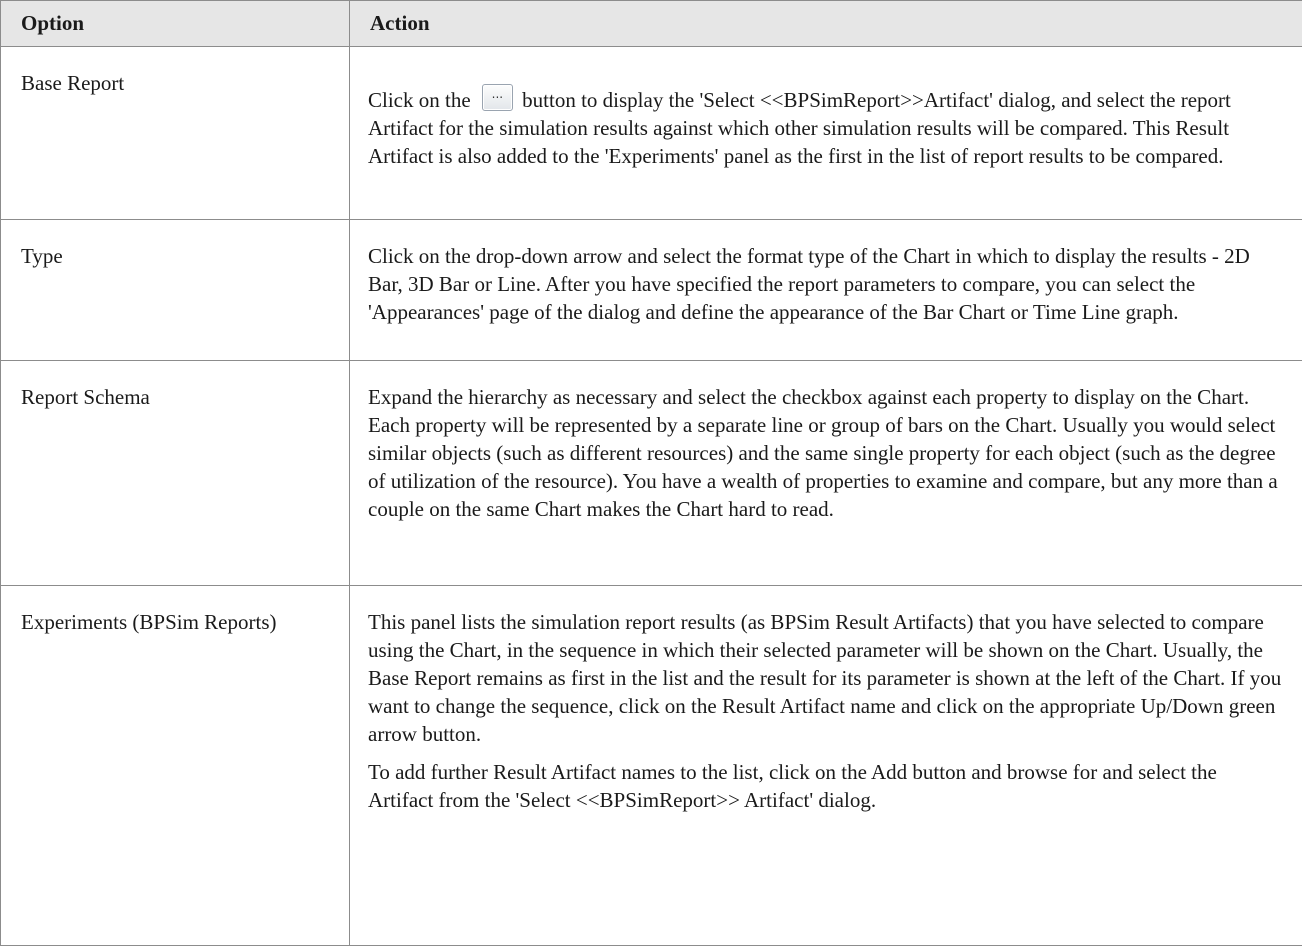 The width and height of the screenshot is (1302, 946). Describe the element at coordinates (175, 133) in the screenshot. I see `option-cell: Base Report` at that location.